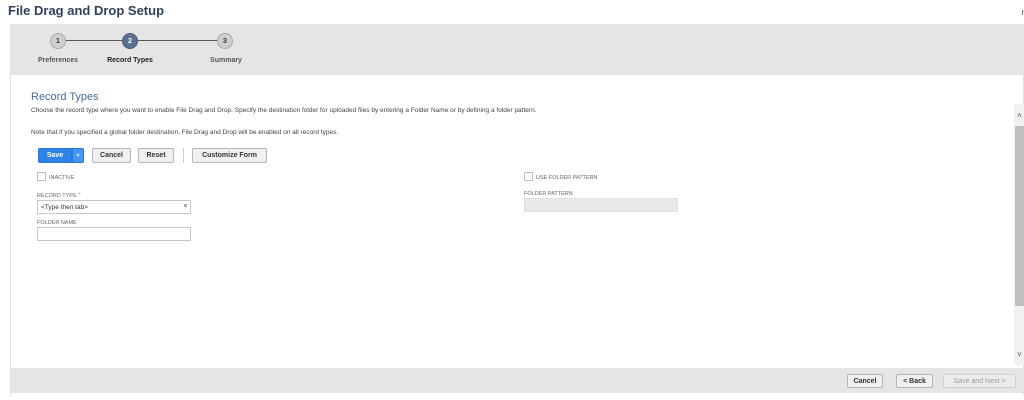 This screenshot has height=400, width=1024. I want to click on double-chevron-down-icon: », so click(185, 206).